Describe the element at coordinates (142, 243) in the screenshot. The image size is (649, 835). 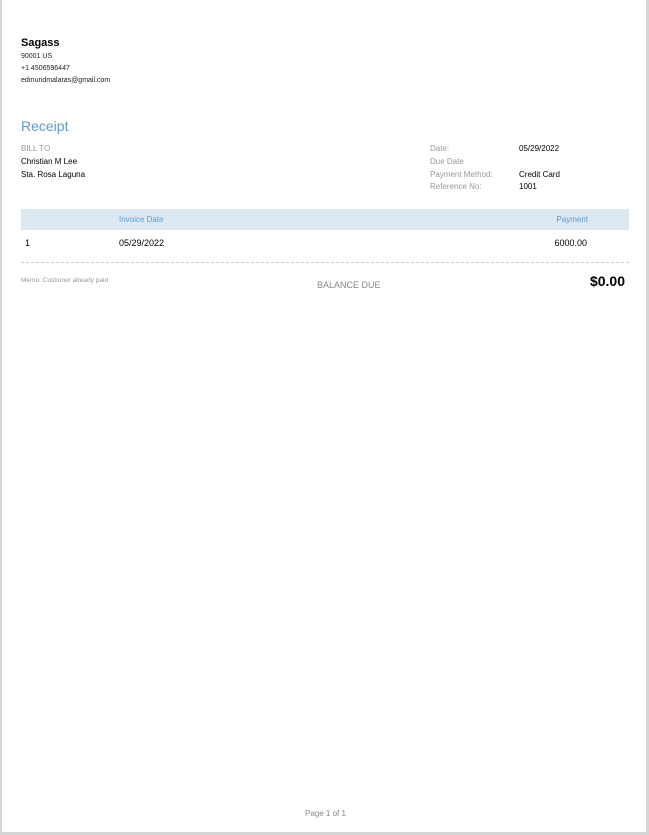
I see `row-invoice-date: 05/29/2022` at that location.